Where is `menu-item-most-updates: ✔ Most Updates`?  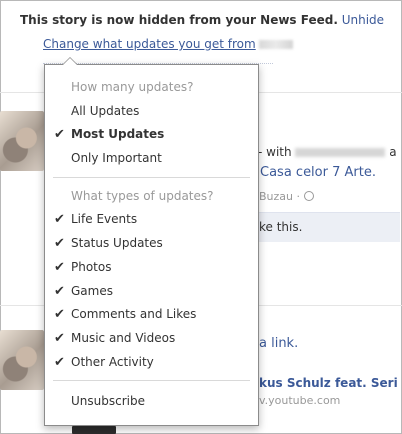 menu-item-most-updates: ✔ Most Updates is located at coordinates (151, 134).